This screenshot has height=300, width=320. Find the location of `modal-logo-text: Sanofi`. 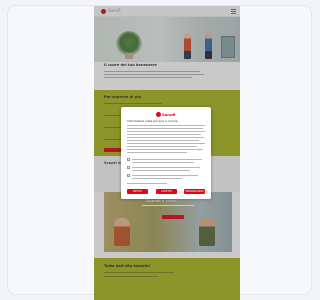

modal-logo-text: Sanofi is located at coordinates (169, 114).